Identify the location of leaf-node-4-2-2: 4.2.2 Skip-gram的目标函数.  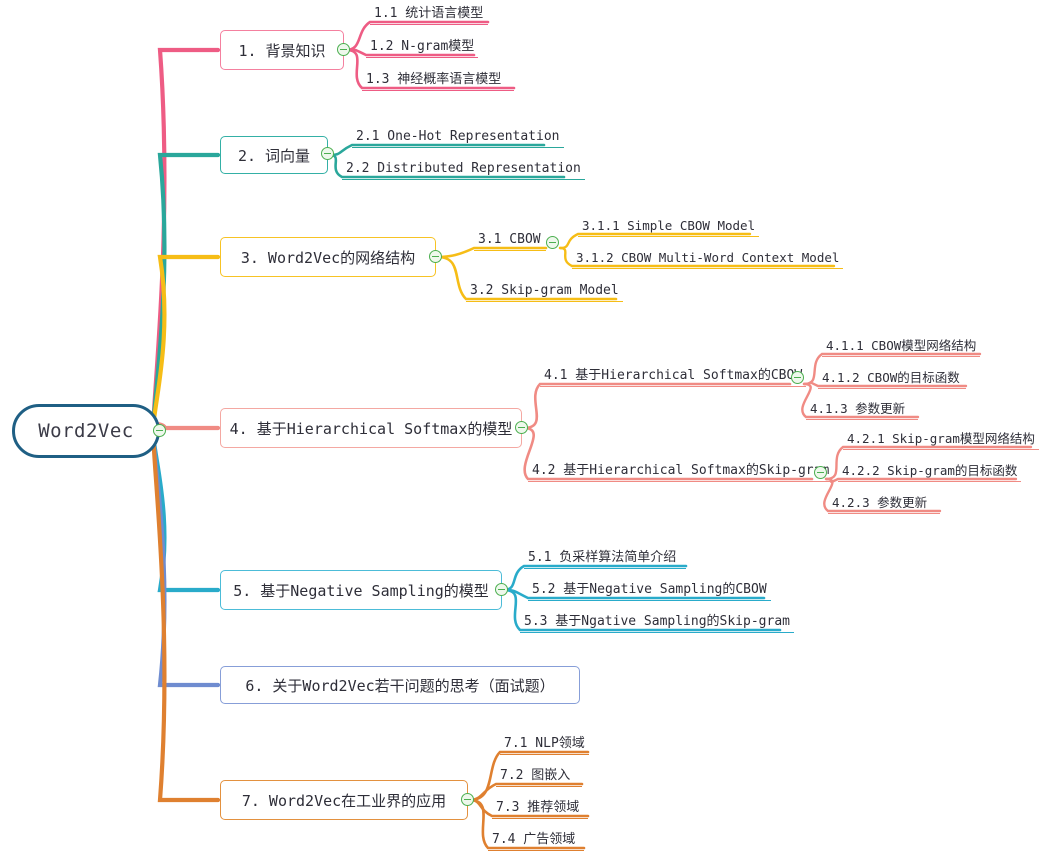
(930, 472).